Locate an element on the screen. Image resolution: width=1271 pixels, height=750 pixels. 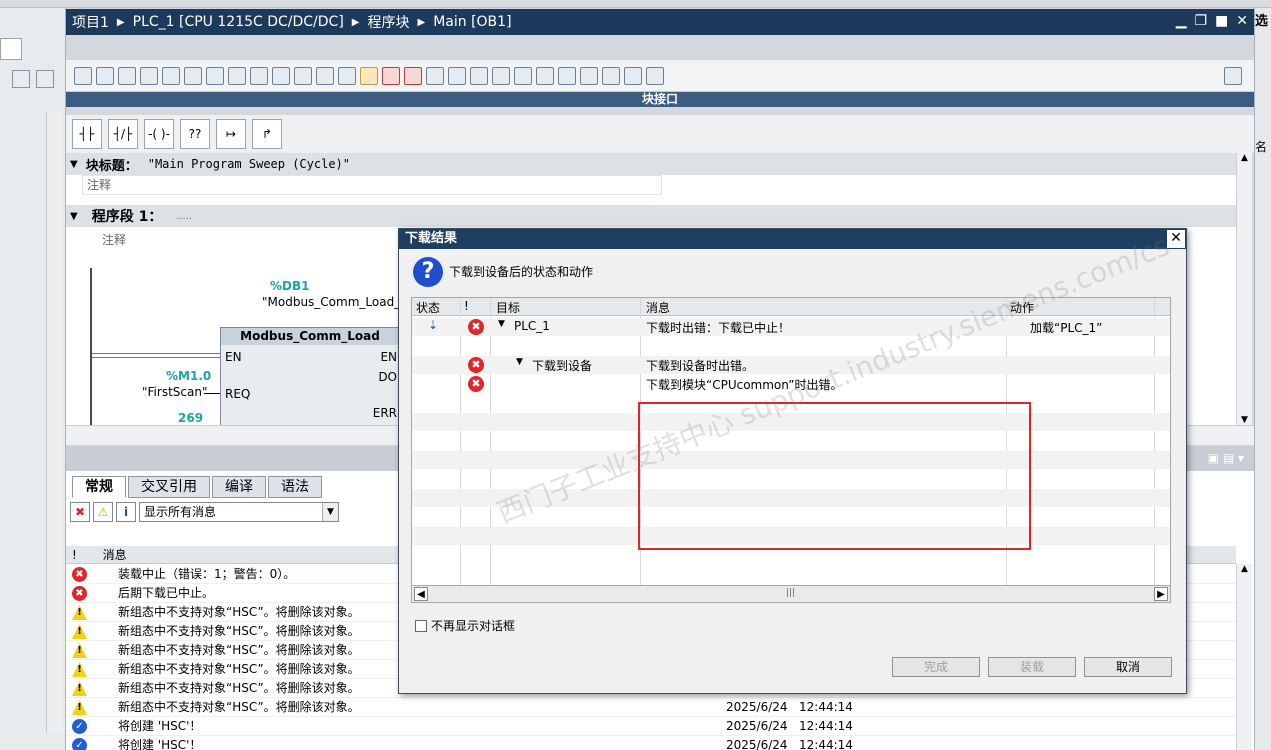
result-message: 下载到设备时出错。 is located at coordinates (700, 366).